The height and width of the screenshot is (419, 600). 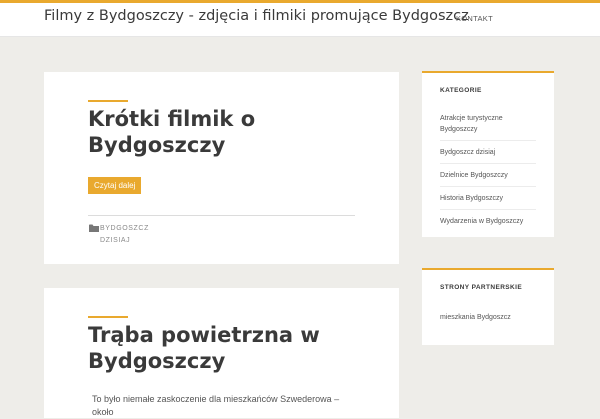 What do you see at coordinates (221, 215) in the screenshot?
I see `post-divider` at bounding box center [221, 215].